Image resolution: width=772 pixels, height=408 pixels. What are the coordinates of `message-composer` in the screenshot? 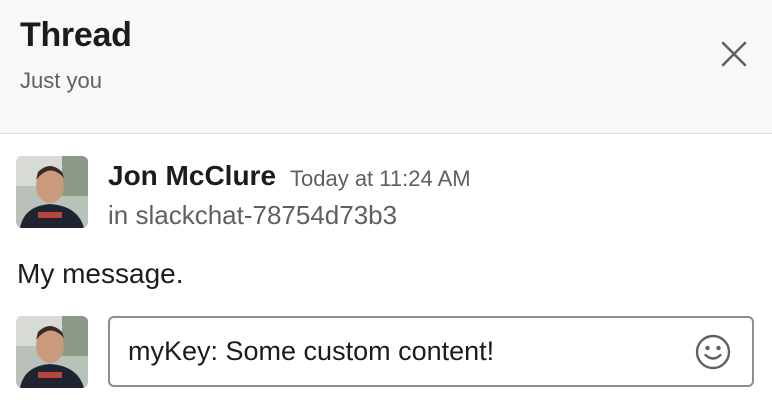 It's located at (431, 351).